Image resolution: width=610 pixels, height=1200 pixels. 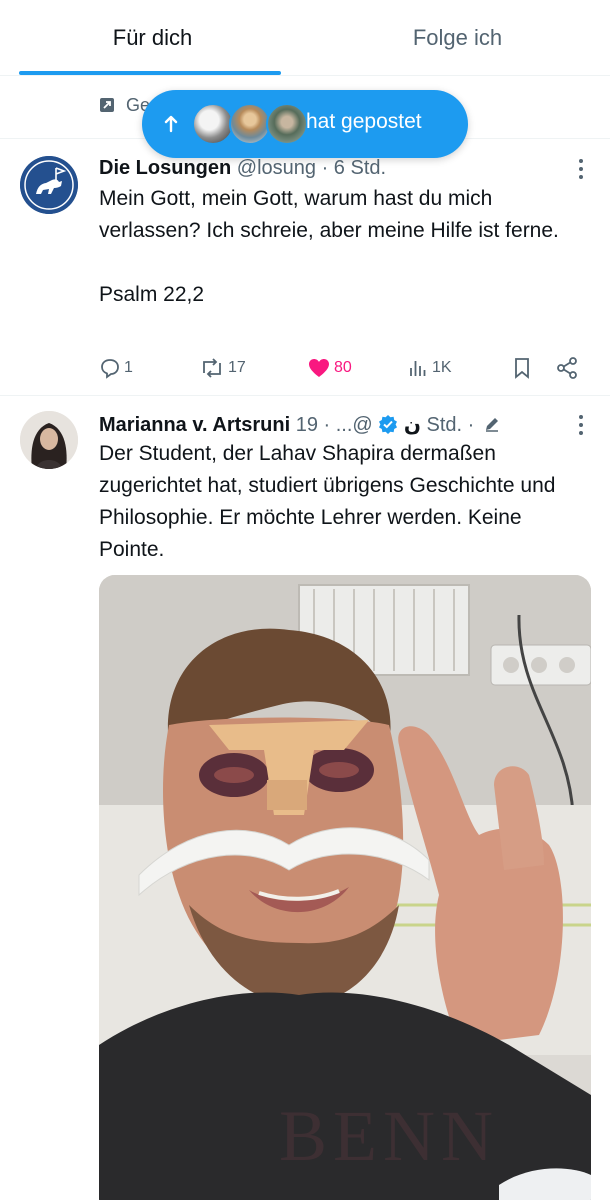 What do you see at coordinates (150, 73) in the screenshot?
I see `active-tab-indicator` at bounding box center [150, 73].